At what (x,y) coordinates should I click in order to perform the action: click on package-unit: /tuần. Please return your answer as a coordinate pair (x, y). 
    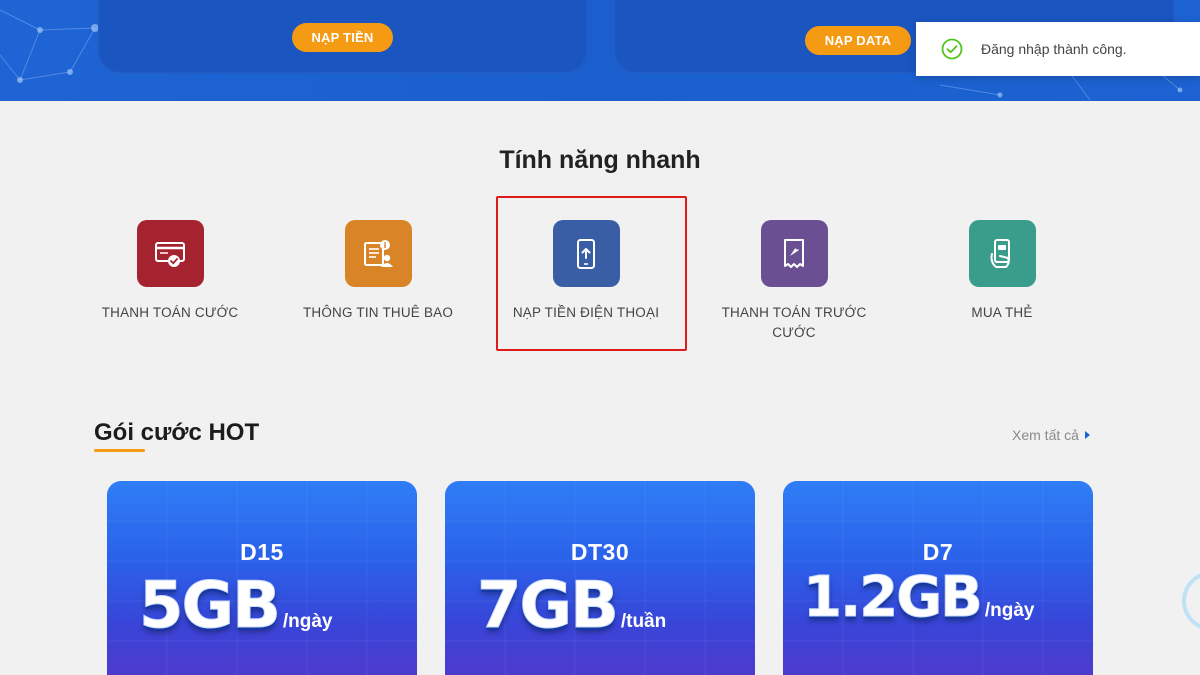
    Looking at the image, I should click on (643, 621).